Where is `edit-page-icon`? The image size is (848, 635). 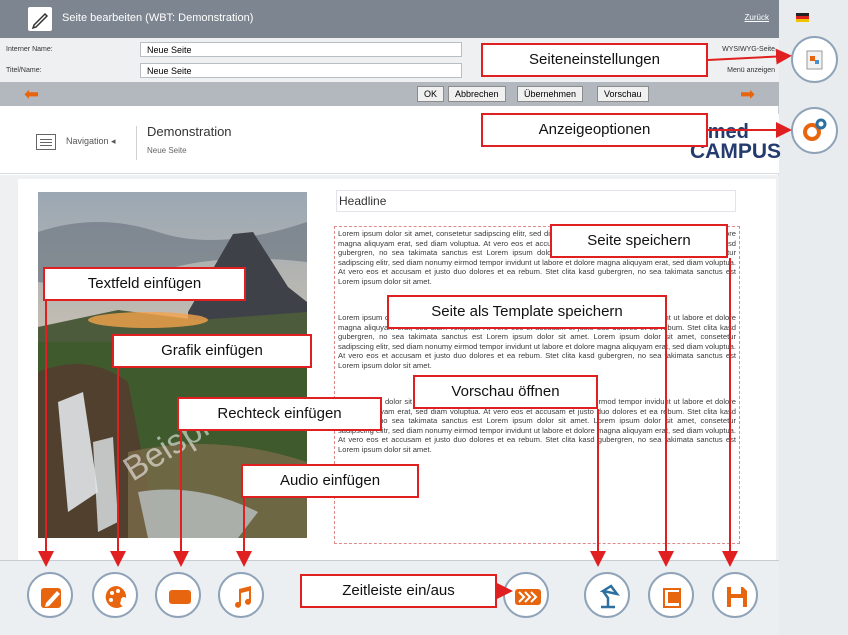
edit-page-icon is located at coordinates (40, 19).